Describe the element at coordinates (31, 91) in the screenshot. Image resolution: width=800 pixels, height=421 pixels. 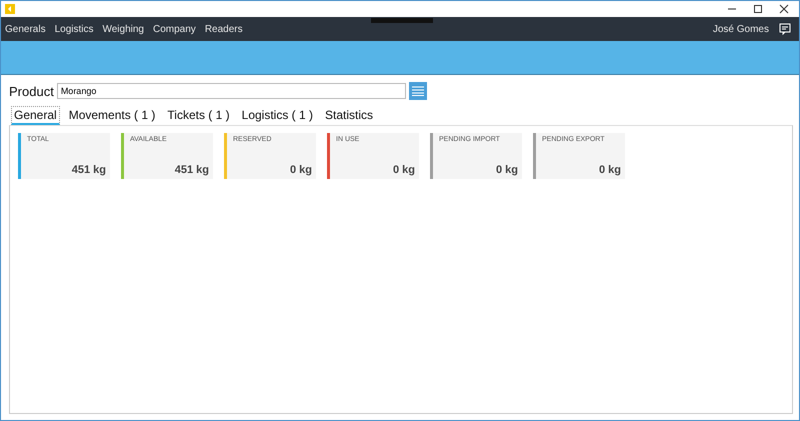
I see `product-label: Product` at that location.